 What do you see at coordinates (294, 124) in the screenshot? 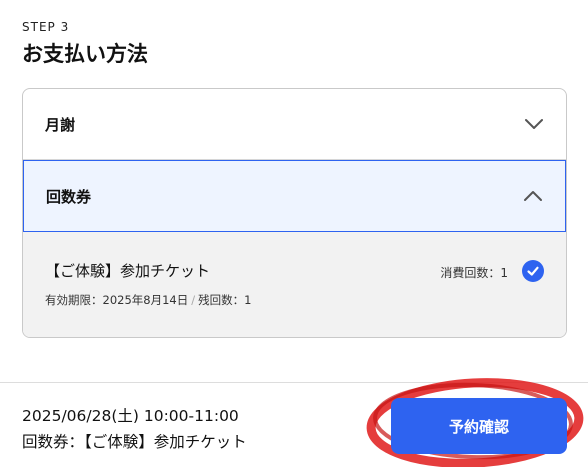
I see `accordion-item-monthly: 月謝` at bounding box center [294, 124].